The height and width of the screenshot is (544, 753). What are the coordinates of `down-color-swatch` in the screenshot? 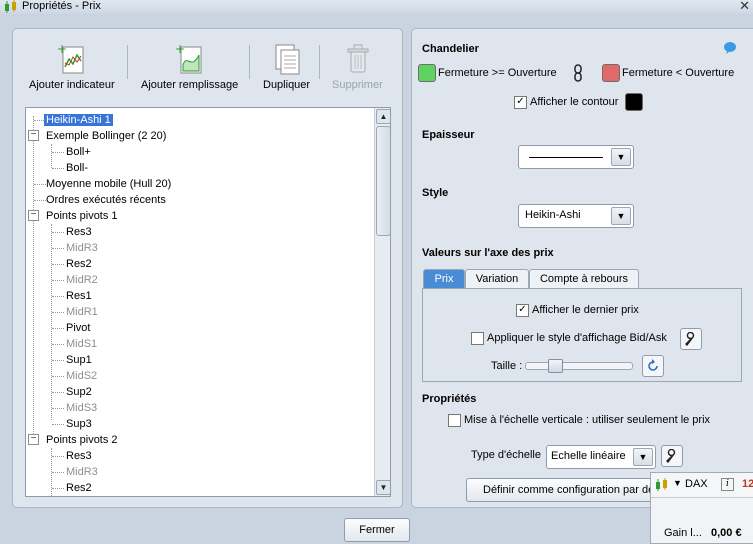 It's located at (611, 73).